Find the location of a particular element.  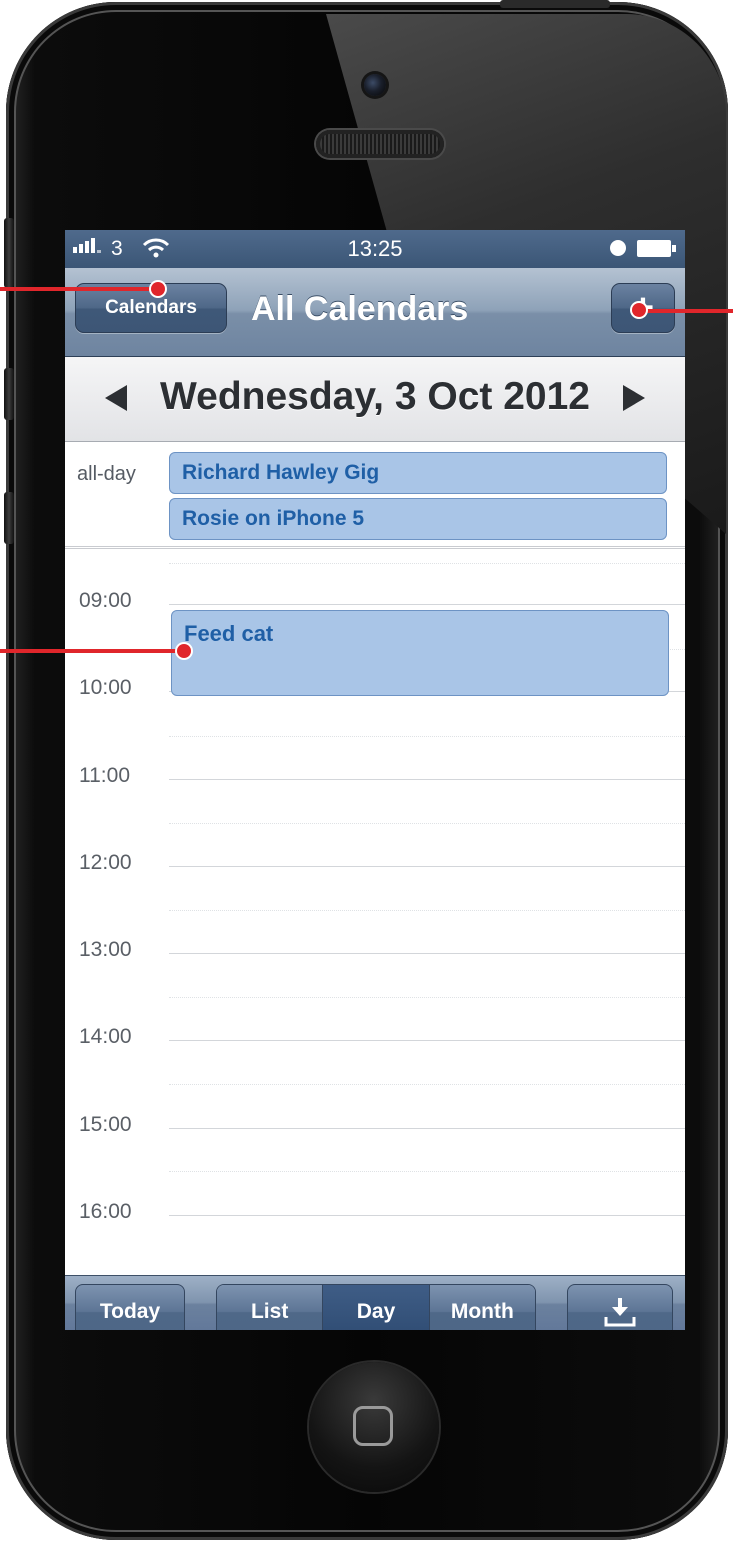

front-camera is located at coordinates (375, 85).